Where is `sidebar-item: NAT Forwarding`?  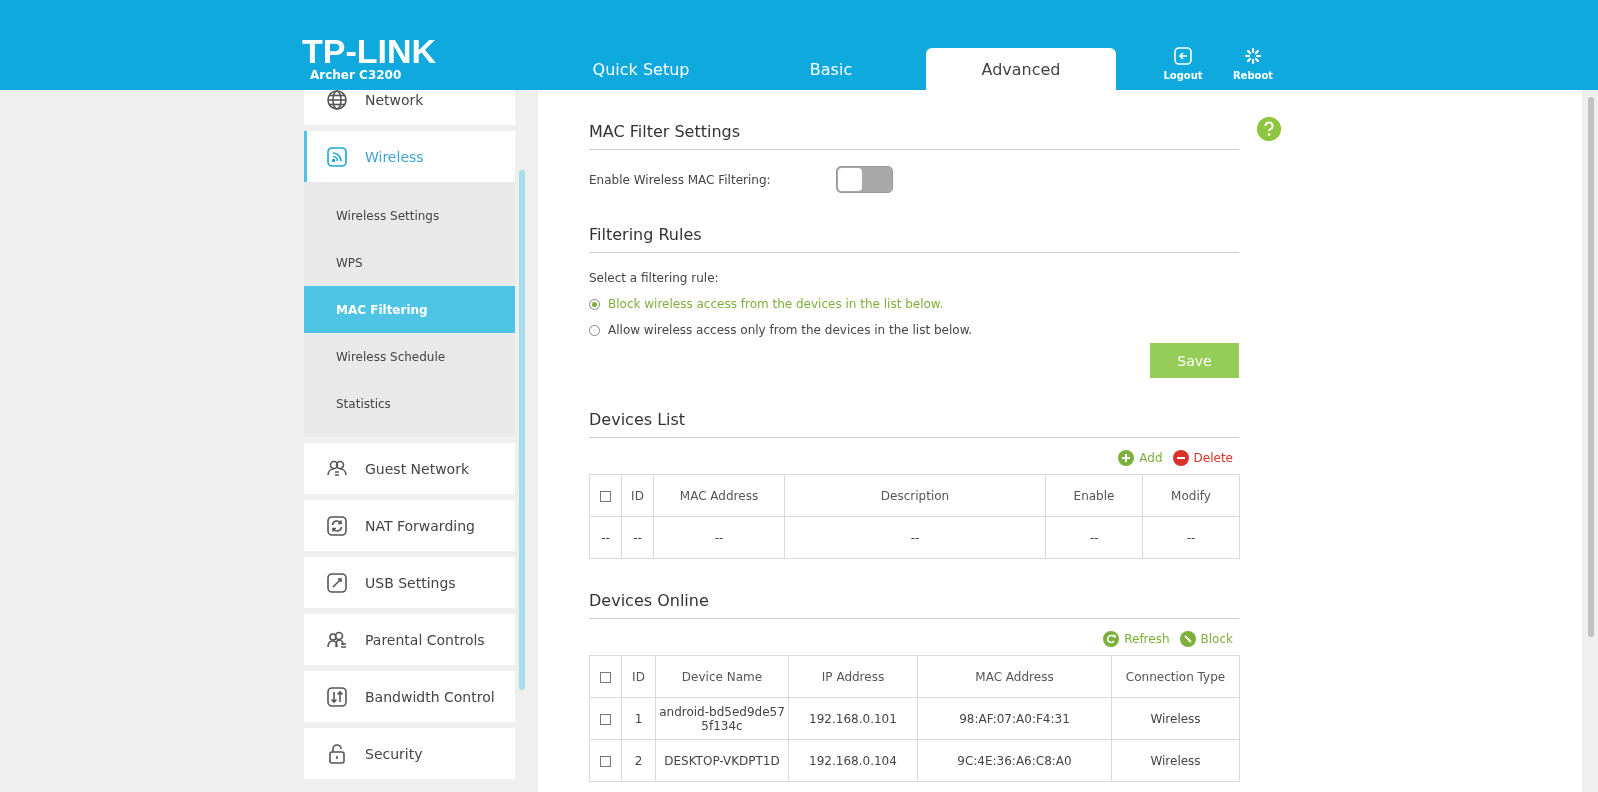
sidebar-item: NAT Forwarding is located at coordinates (409, 525).